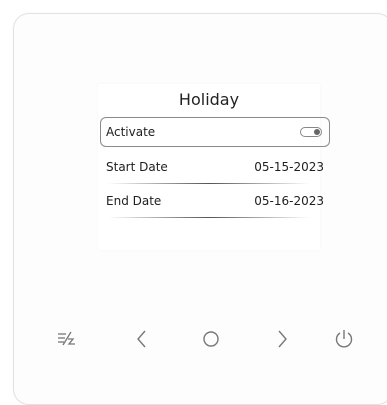 The height and width of the screenshot is (405, 387). Describe the element at coordinates (289, 167) in the screenshot. I see `start-date-value: 05-15-2023` at that location.